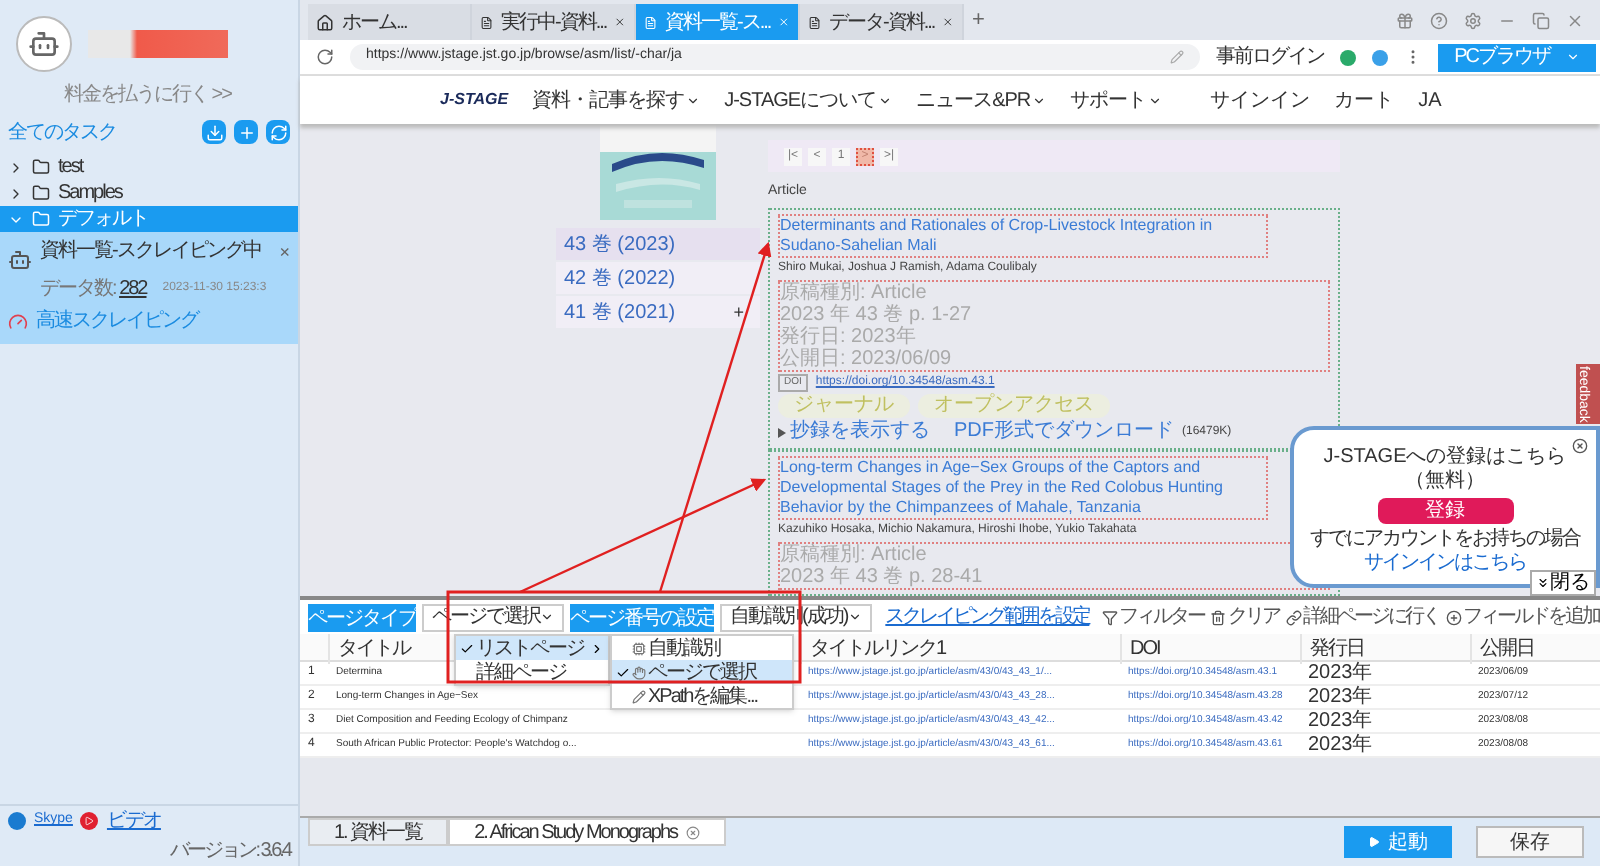 The image size is (1600, 866). What do you see at coordinates (639, 672) in the screenshot?
I see `hand-icon` at bounding box center [639, 672].